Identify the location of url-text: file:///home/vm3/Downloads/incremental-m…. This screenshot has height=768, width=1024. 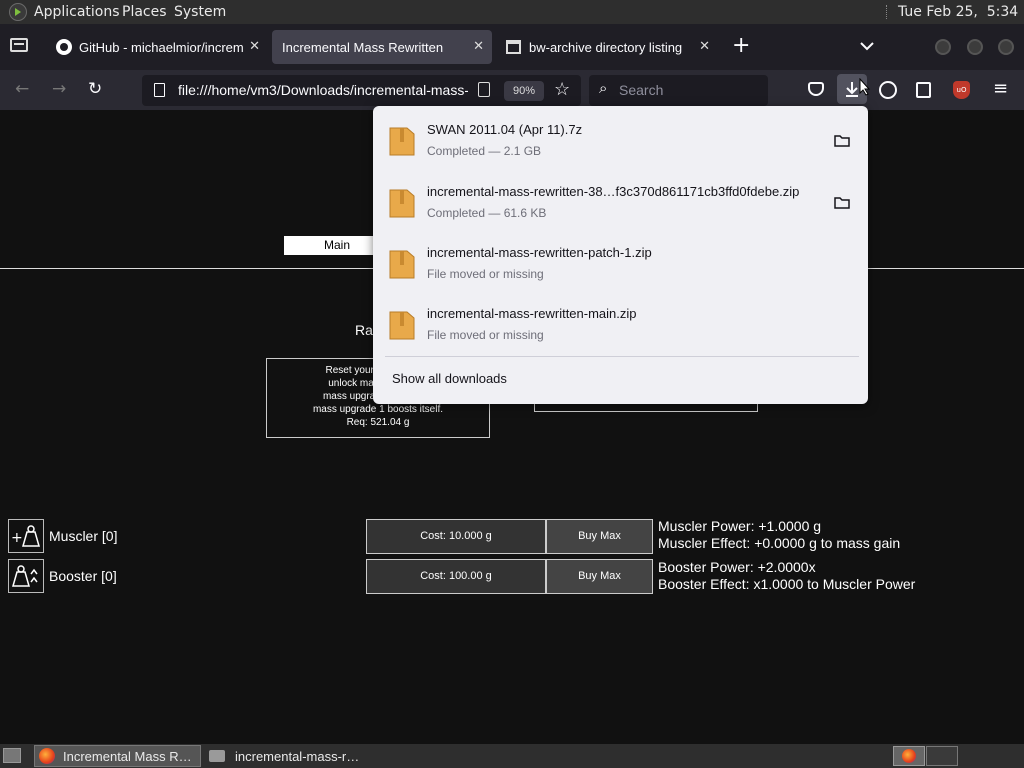
(323, 90).